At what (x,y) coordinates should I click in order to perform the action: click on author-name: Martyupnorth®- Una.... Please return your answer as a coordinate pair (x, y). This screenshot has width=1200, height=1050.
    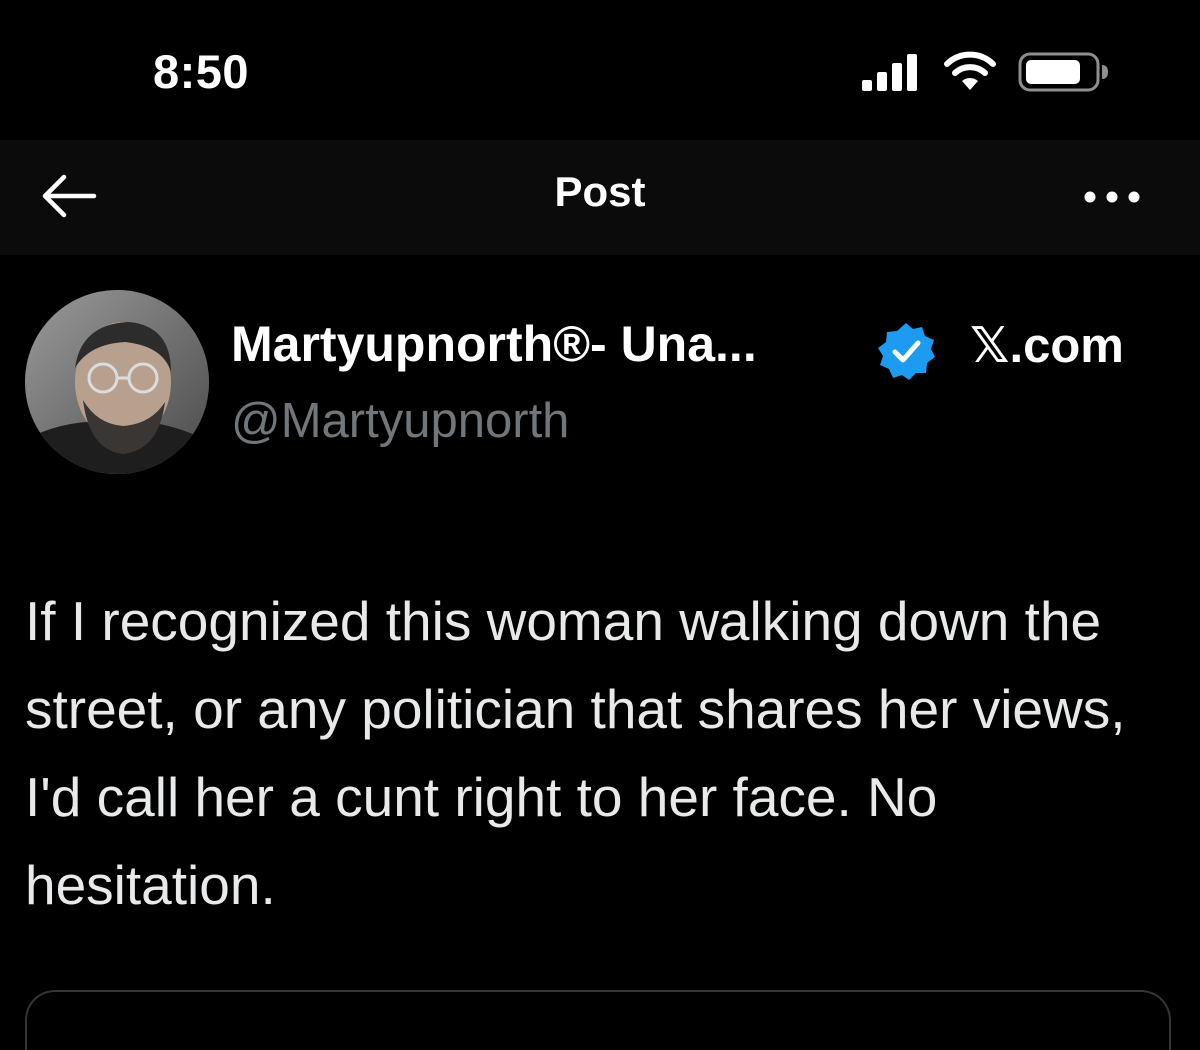
    Looking at the image, I should click on (494, 344).